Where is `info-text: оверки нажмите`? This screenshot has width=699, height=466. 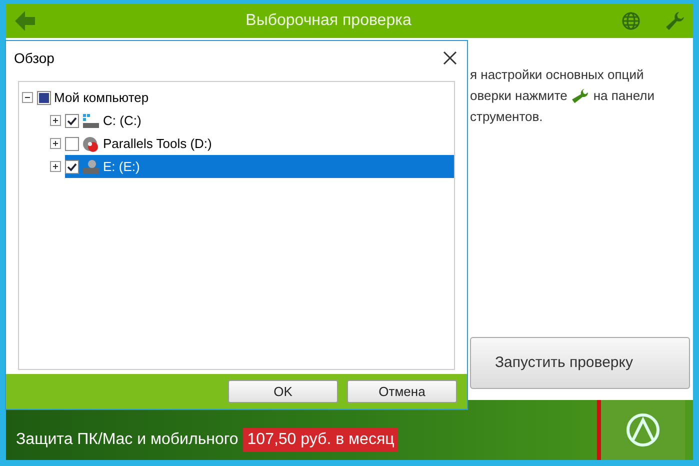
info-text: оверки нажмите is located at coordinates (519, 96).